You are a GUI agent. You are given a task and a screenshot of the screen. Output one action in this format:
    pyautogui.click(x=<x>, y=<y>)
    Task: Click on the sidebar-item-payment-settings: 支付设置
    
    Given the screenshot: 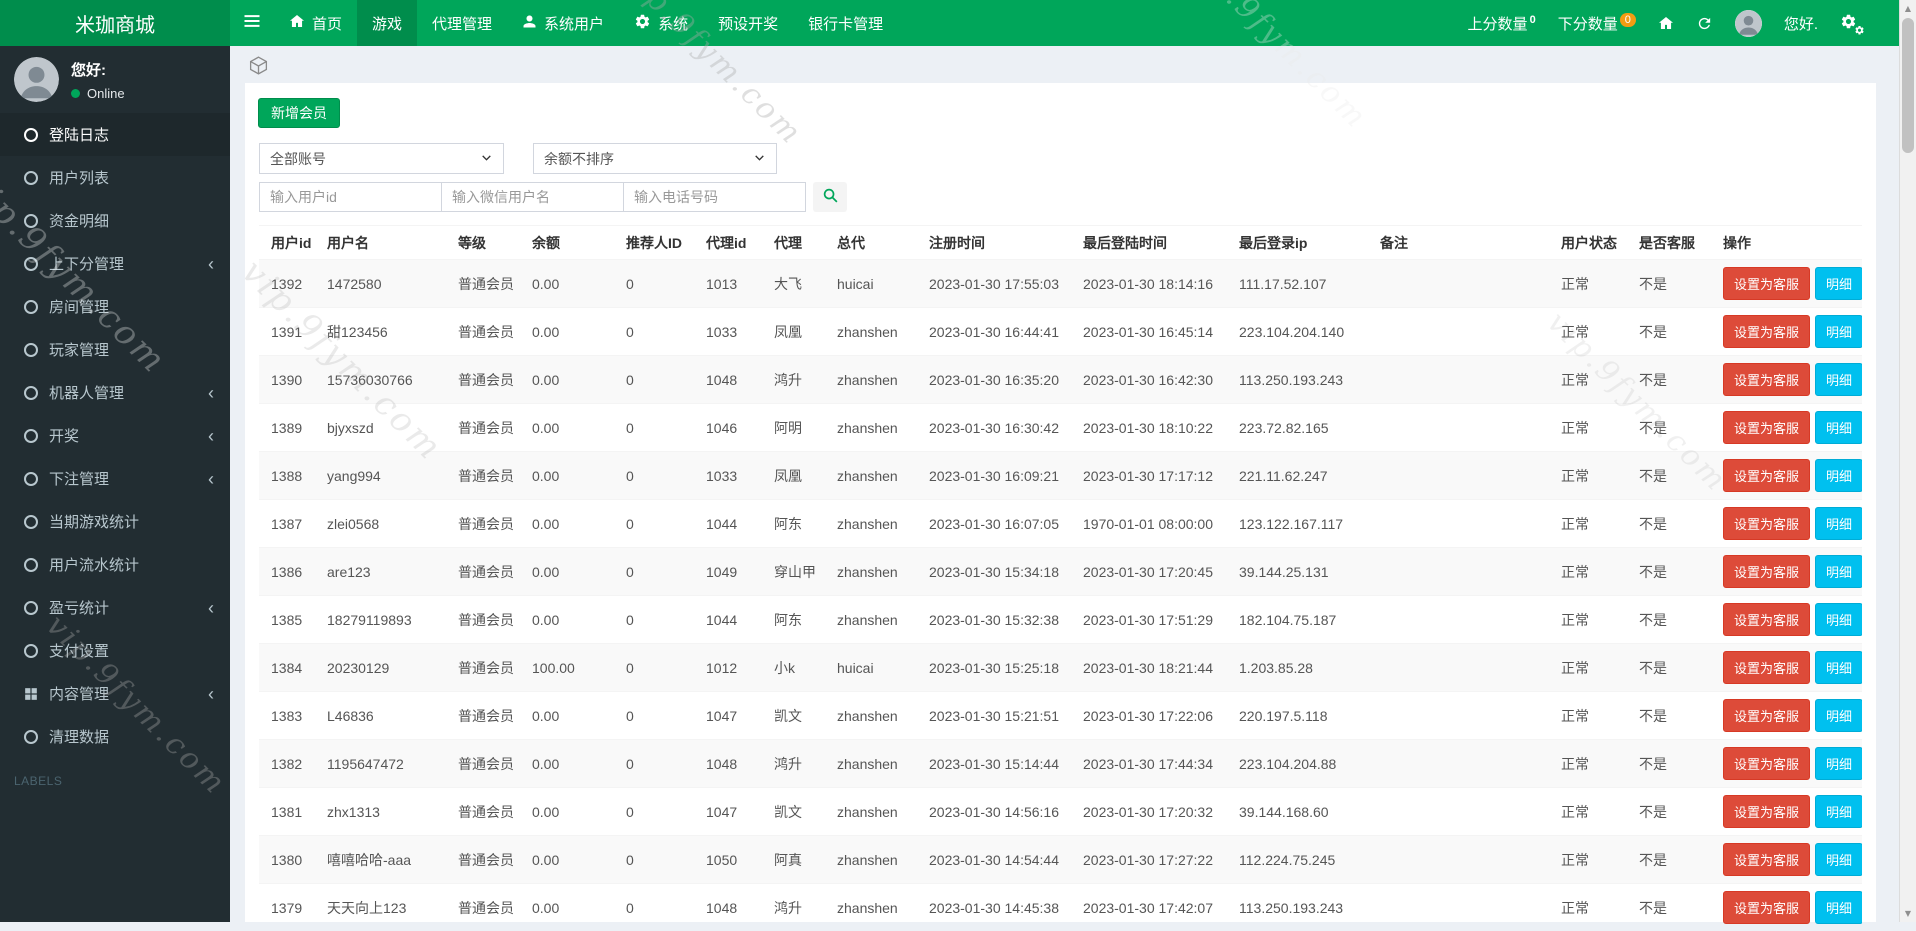 What is the action you would take?
    pyautogui.click(x=115, y=650)
    